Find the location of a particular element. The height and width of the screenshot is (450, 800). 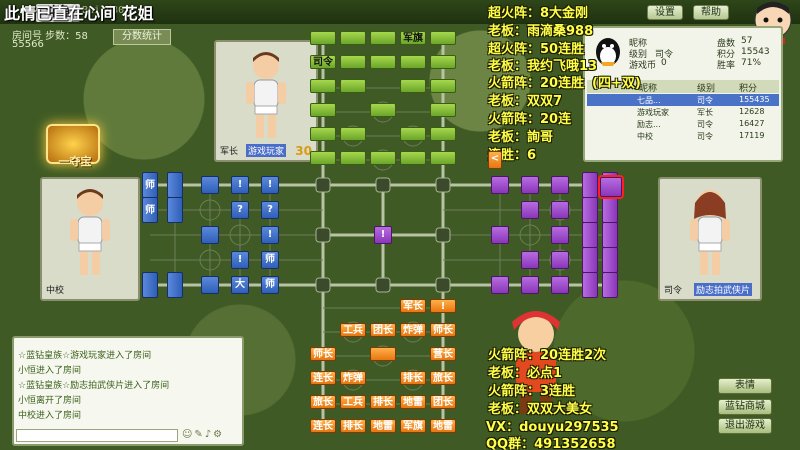

game-piece: 营长 is located at coordinates (443, 354).